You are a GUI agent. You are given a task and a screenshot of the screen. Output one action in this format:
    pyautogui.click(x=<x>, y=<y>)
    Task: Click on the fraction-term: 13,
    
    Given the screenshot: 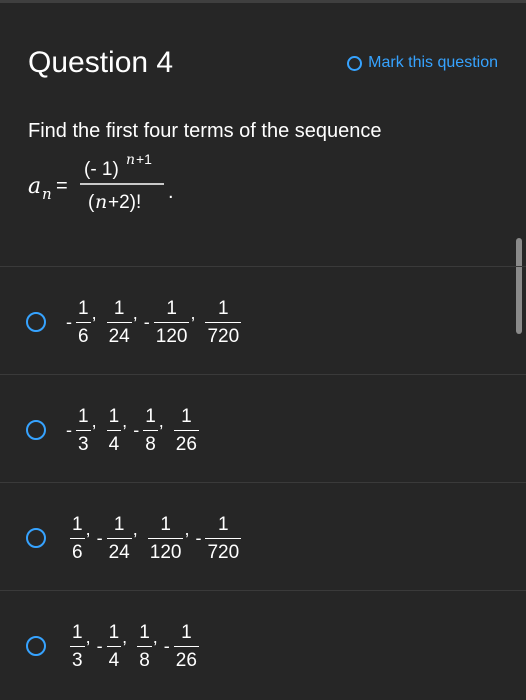 What is the action you would take?
    pyautogui.click(x=81, y=646)
    